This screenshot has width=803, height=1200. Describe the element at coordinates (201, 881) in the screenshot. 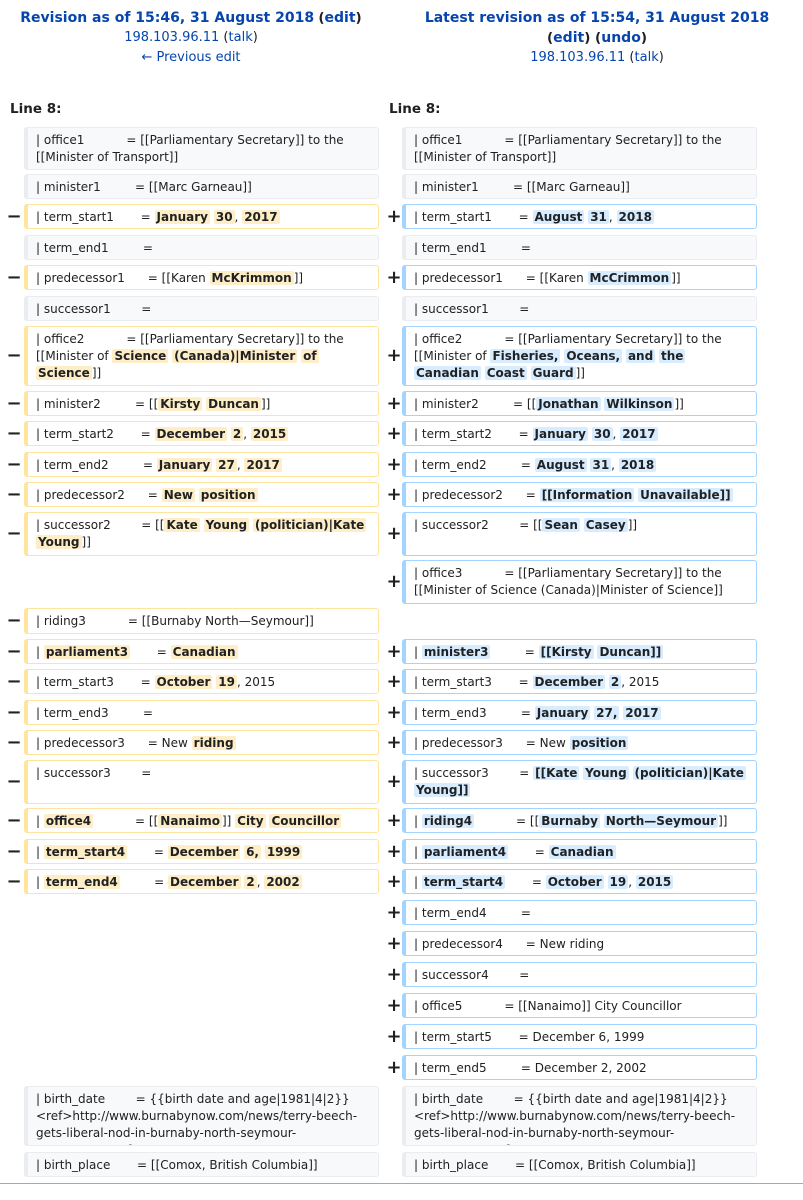

I see `left-deleted-line: | term_end4 = December 2, 2002` at that location.